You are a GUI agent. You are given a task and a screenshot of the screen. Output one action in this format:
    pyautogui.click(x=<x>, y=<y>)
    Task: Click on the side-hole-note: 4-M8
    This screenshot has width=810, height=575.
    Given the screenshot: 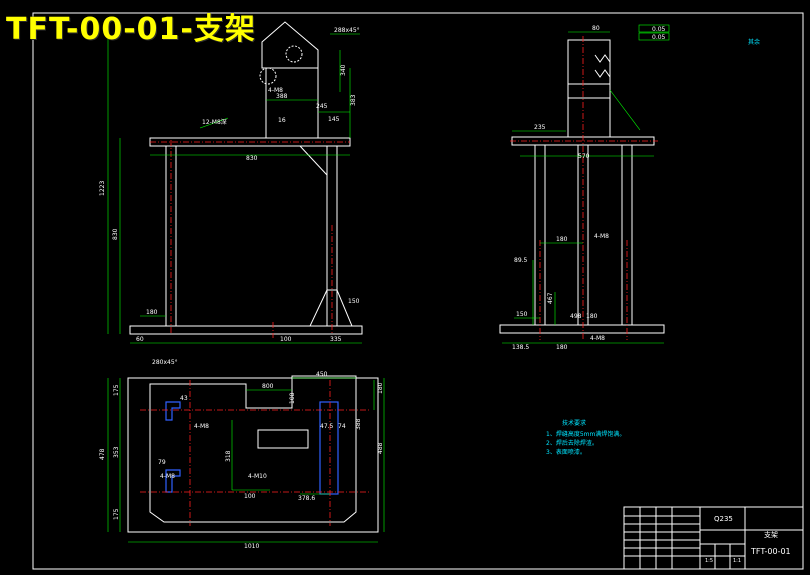 What is the action you would take?
    pyautogui.click(x=601, y=236)
    